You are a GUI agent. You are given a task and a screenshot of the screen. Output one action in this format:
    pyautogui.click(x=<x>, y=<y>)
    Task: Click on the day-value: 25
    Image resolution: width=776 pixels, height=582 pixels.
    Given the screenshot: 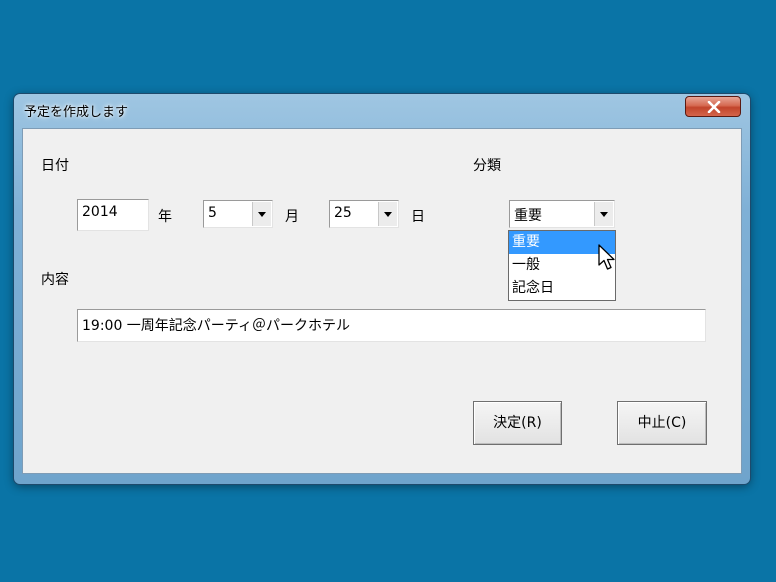 What is the action you would take?
    pyautogui.click(x=343, y=213)
    